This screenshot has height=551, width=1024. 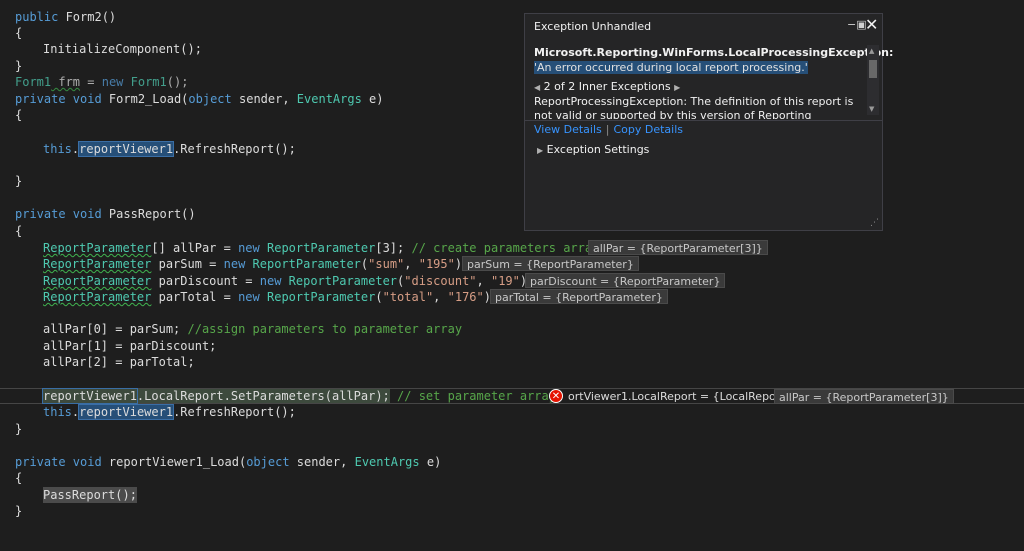 What do you see at coordinates (857, 24) in the screenshot?
I see `pin-icon: −▣` at bounding box center [857, 24].